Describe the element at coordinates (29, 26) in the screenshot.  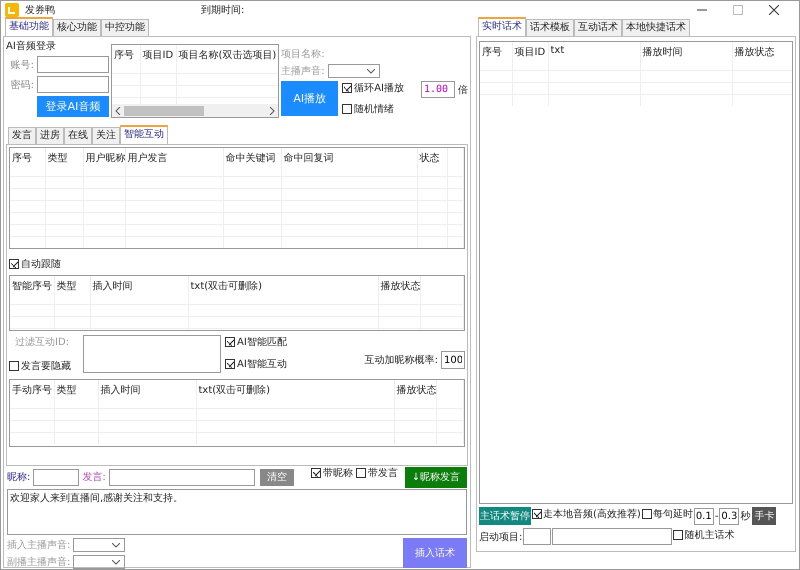
I see `tab: 基础功能` at that location.